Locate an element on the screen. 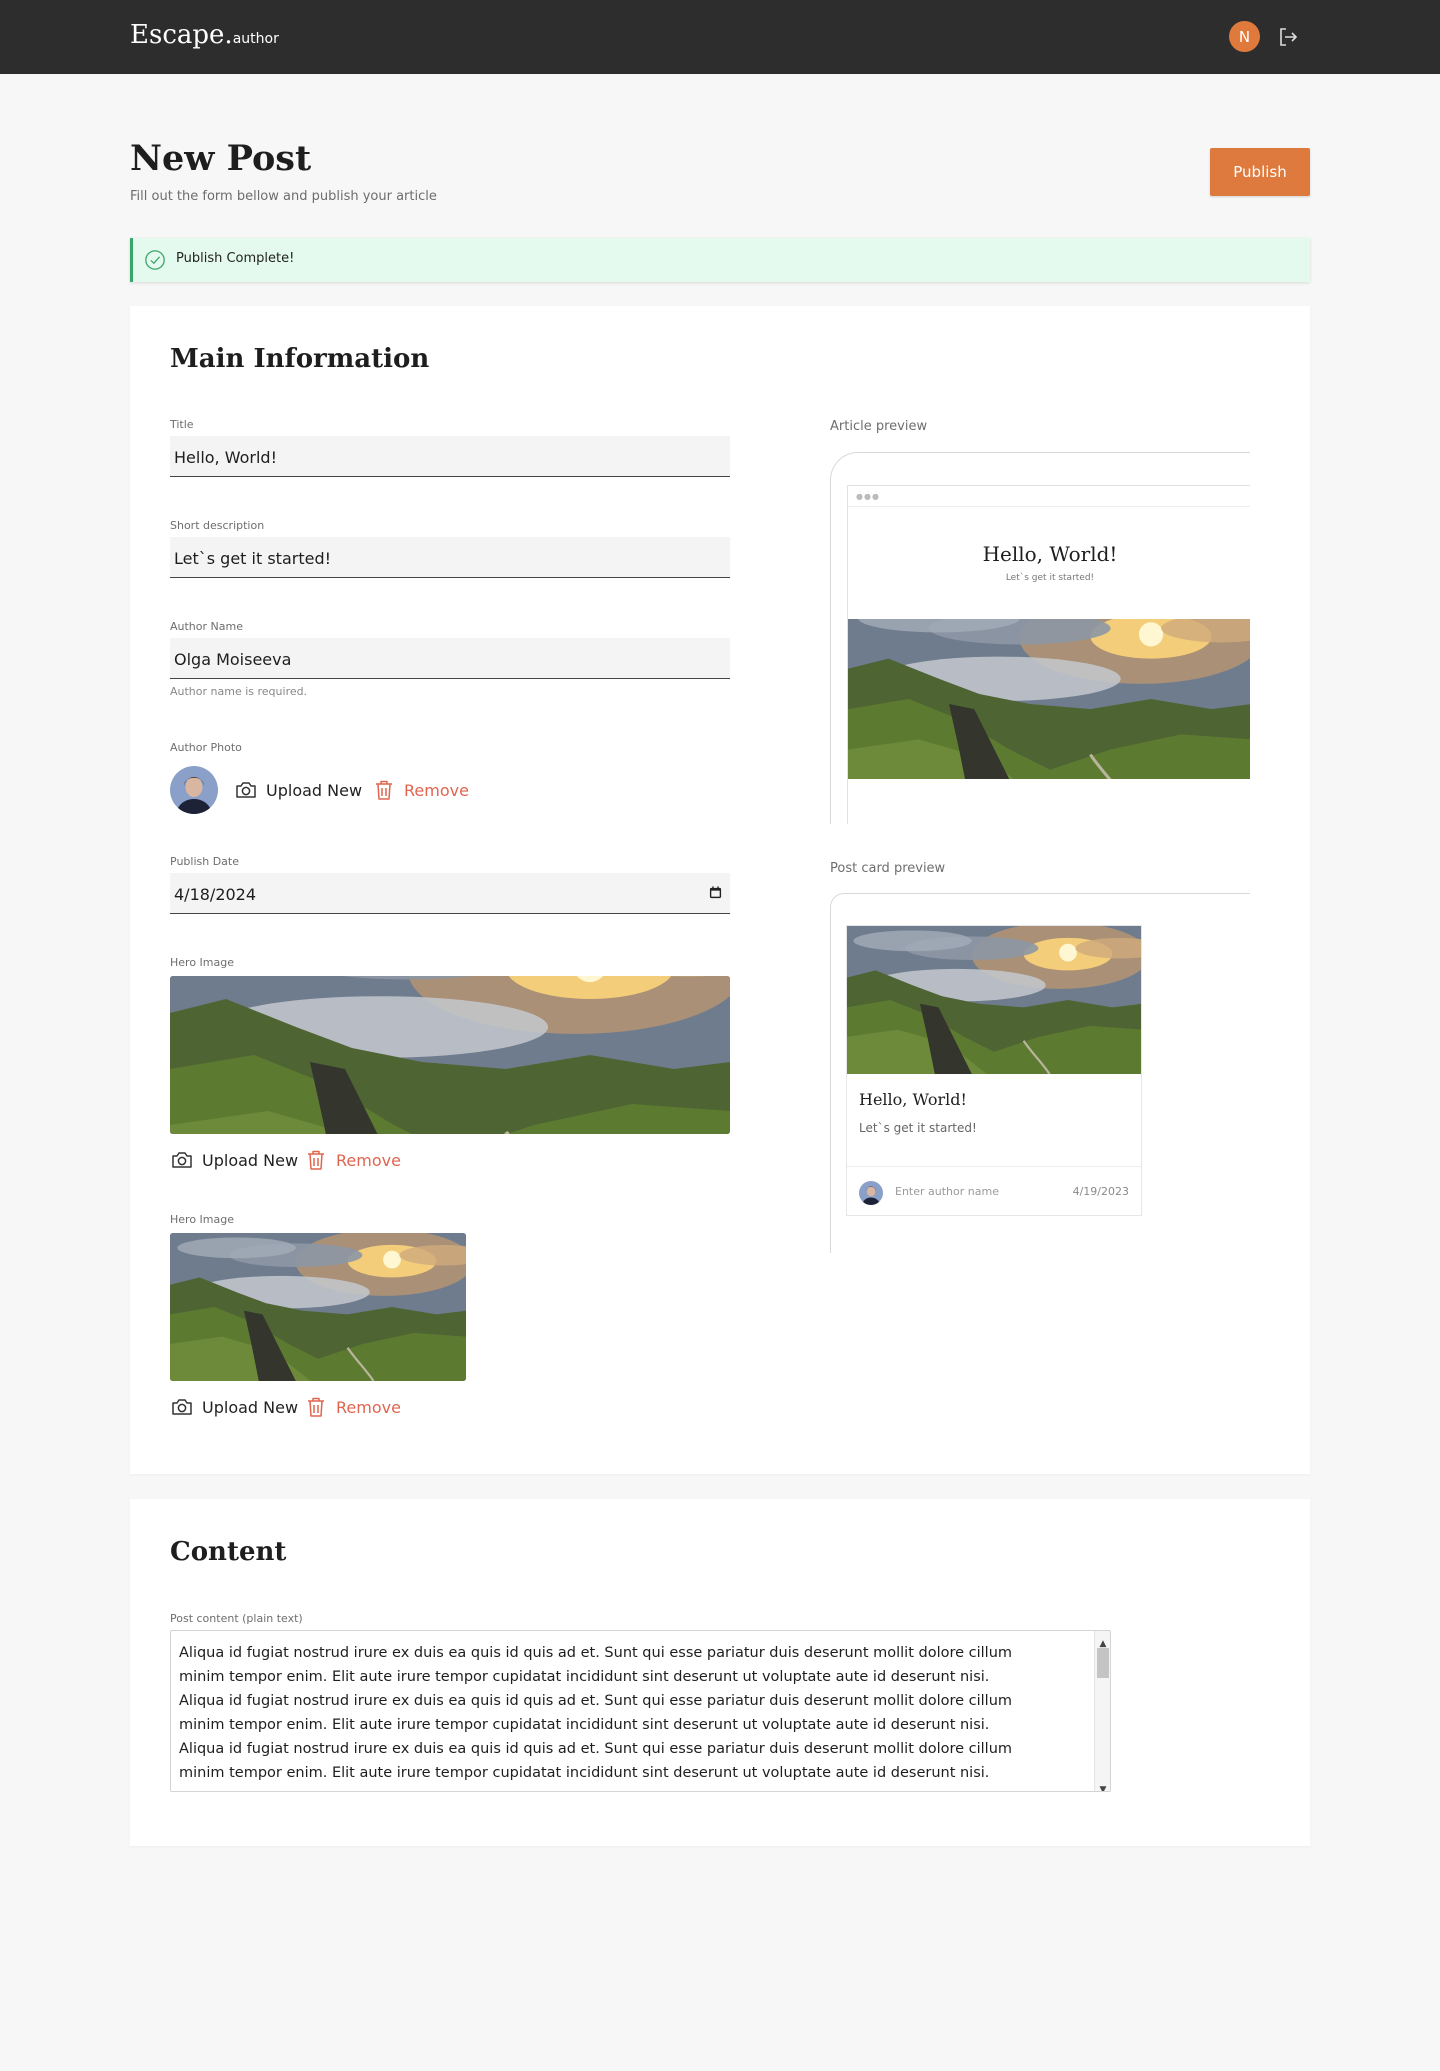 The height and width of the screenshot is (2071, 1440). article-preview-label: Article preview is located at coordinates (879, 426).